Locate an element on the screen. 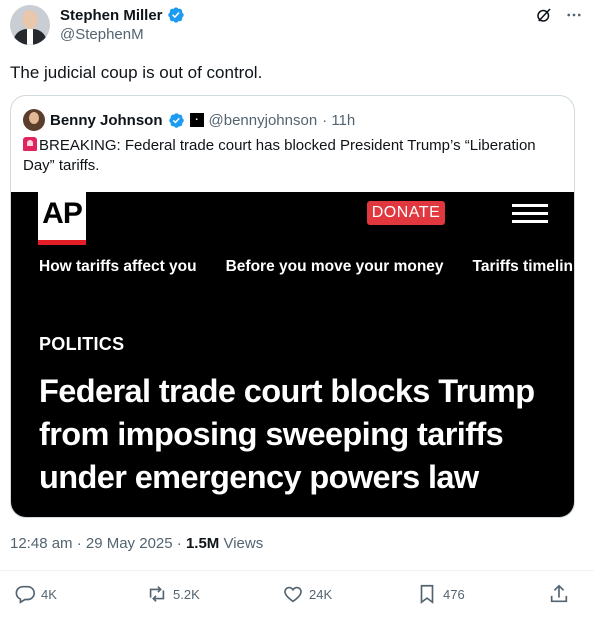 The width and height of the screenshot is (594, 622). affiliate-badge-icon: ▪ is located at coordinates (196, 120).